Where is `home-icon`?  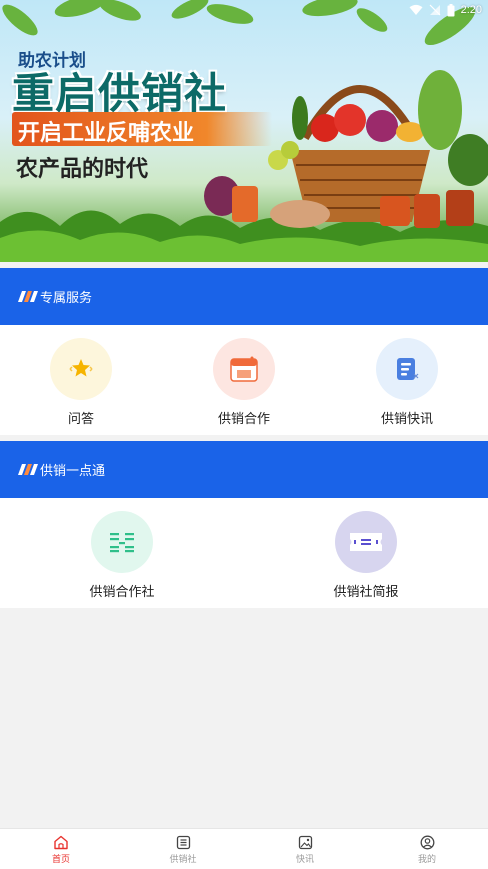 home-icon is located at coordinates (61, 842).